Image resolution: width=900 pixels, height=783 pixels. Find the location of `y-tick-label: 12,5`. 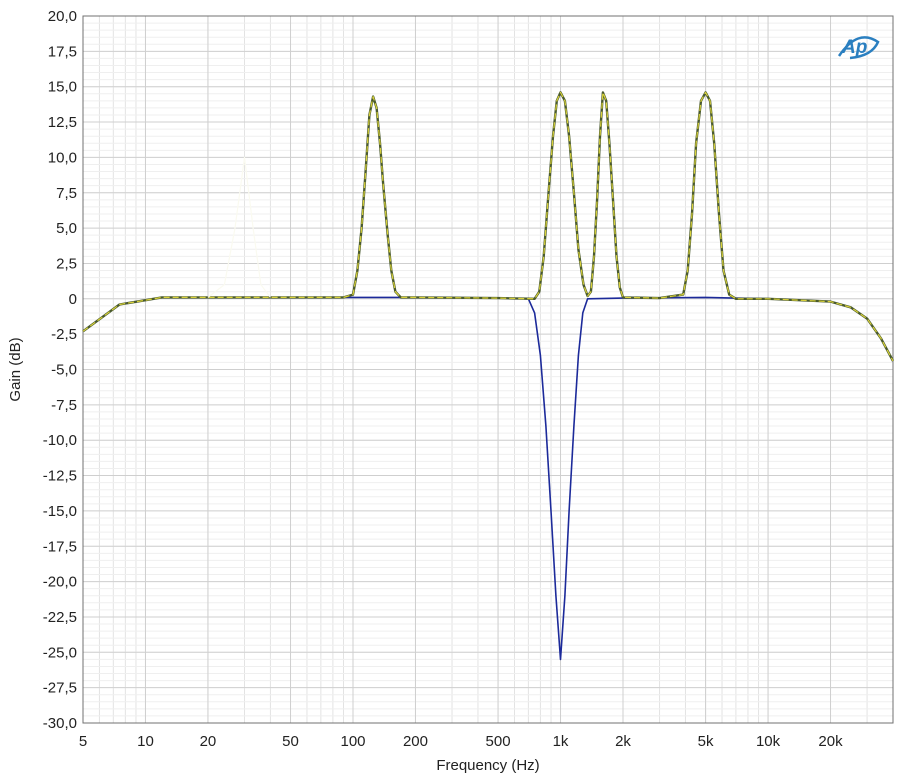

y-tick-label: 12,5 is located at coordinates (62, 122).